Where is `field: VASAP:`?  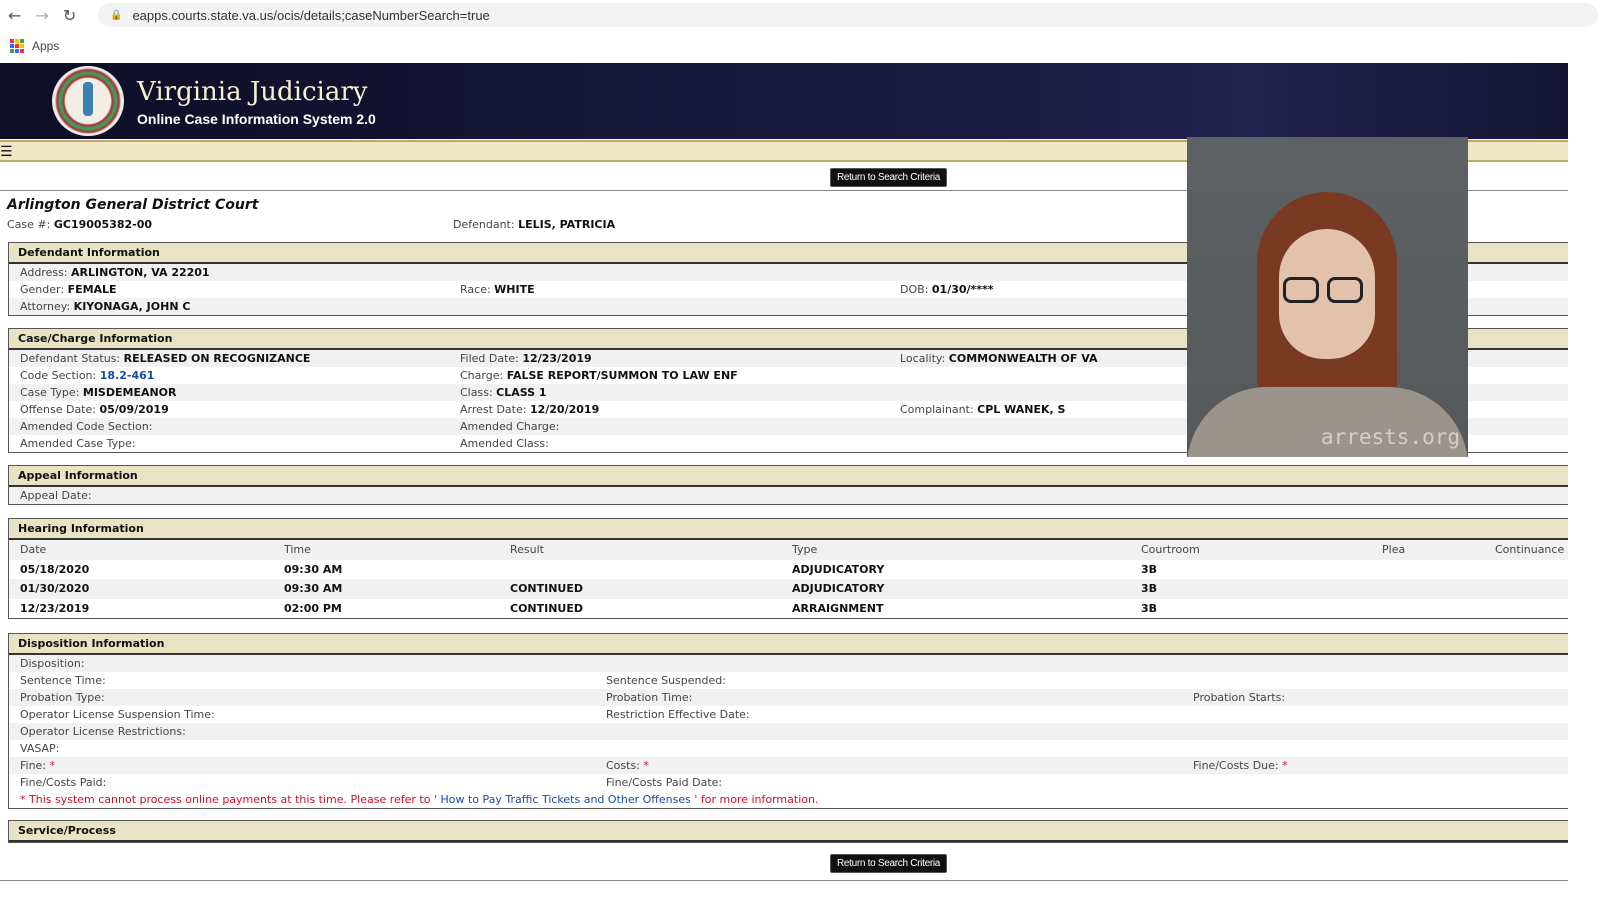
field: VASAP: is located at coordinates (40, 748).